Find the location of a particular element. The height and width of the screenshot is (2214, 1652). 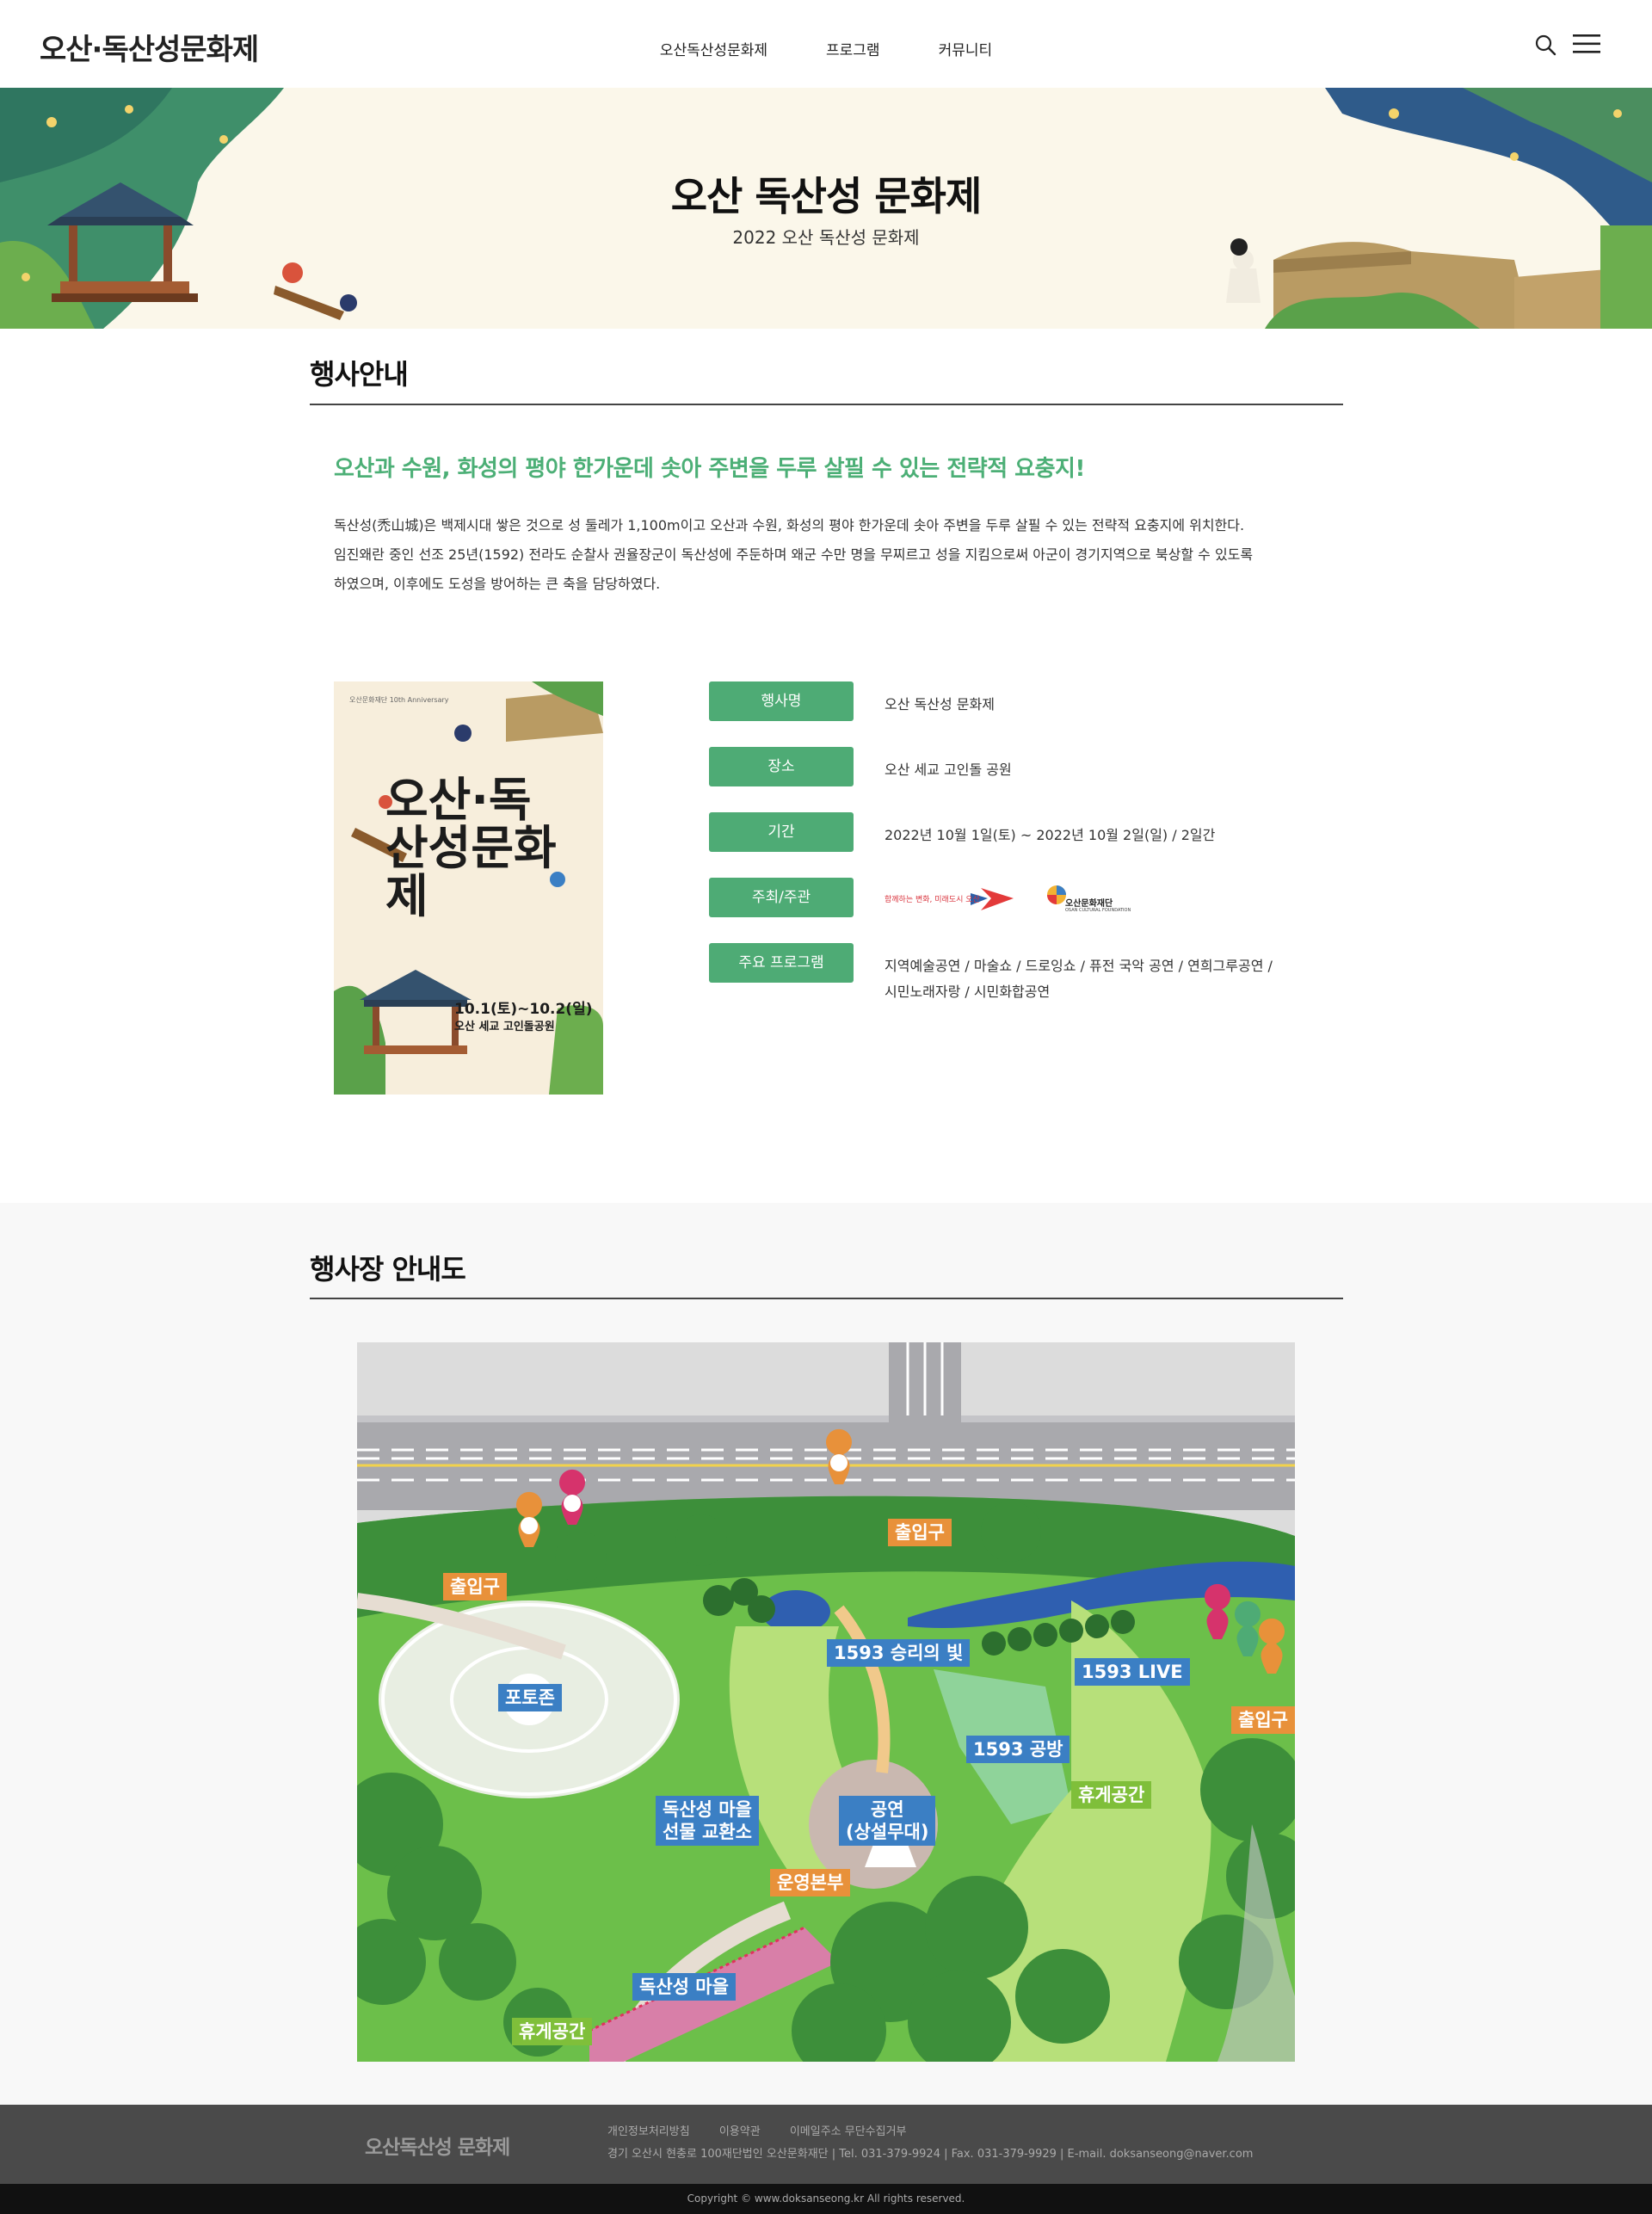

info-label-name: 행사명 is located at coordinates (781, 701).